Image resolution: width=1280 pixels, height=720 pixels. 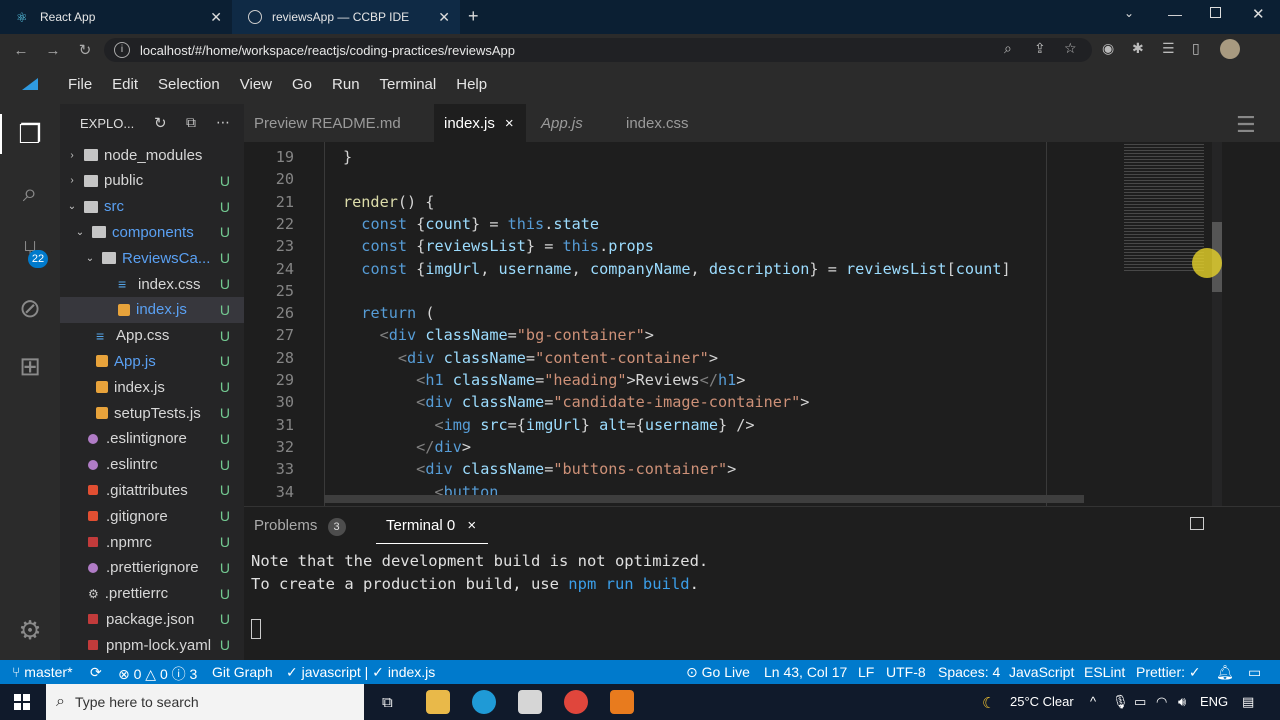 I want to click on maximize-icon, so click(x=1215, y=12).